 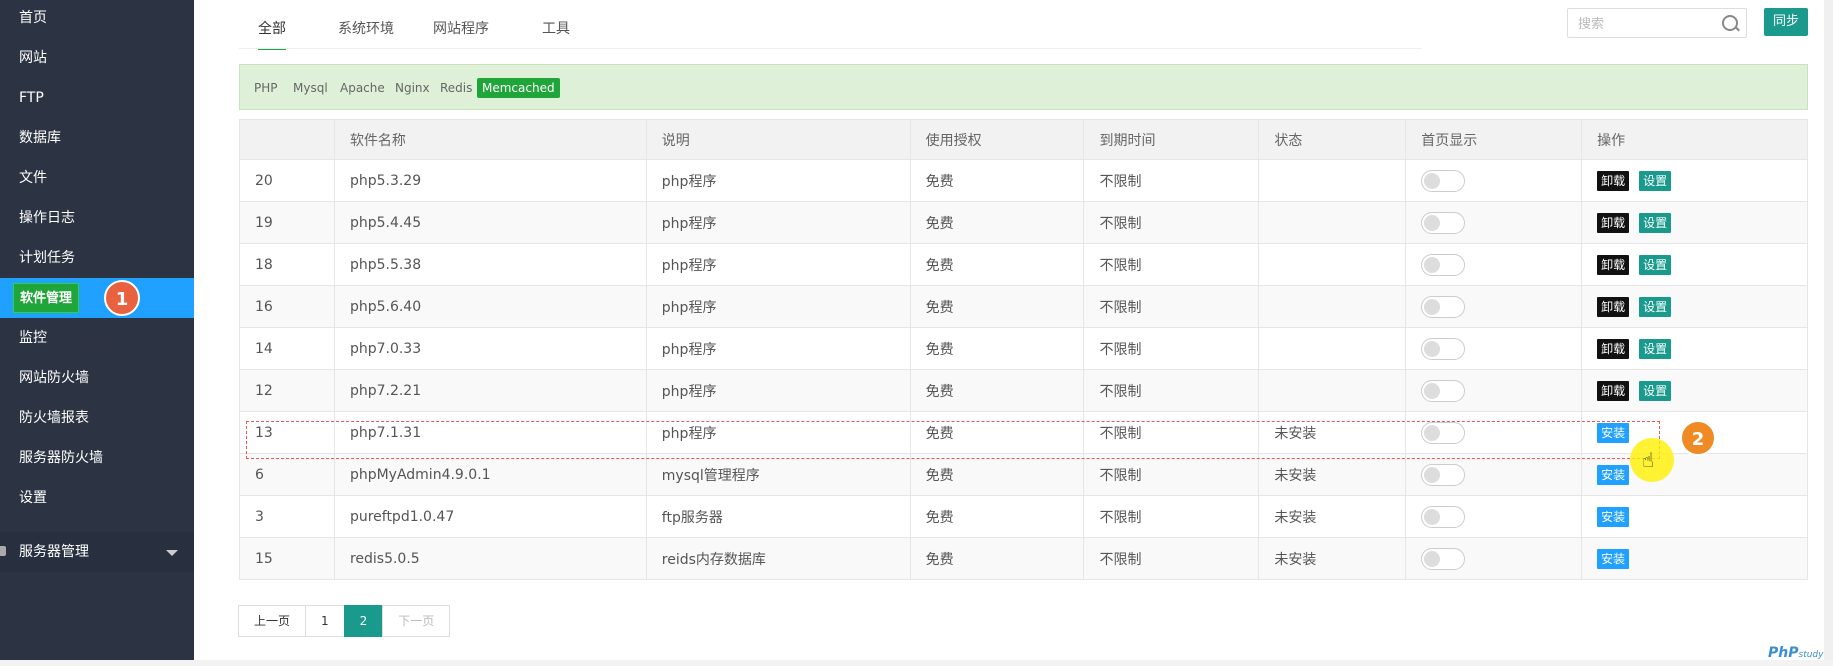 What do you see at coordinates (287, 264) in the screenshot?
I see `cell-id: 18` at bounding box center [287, 264].